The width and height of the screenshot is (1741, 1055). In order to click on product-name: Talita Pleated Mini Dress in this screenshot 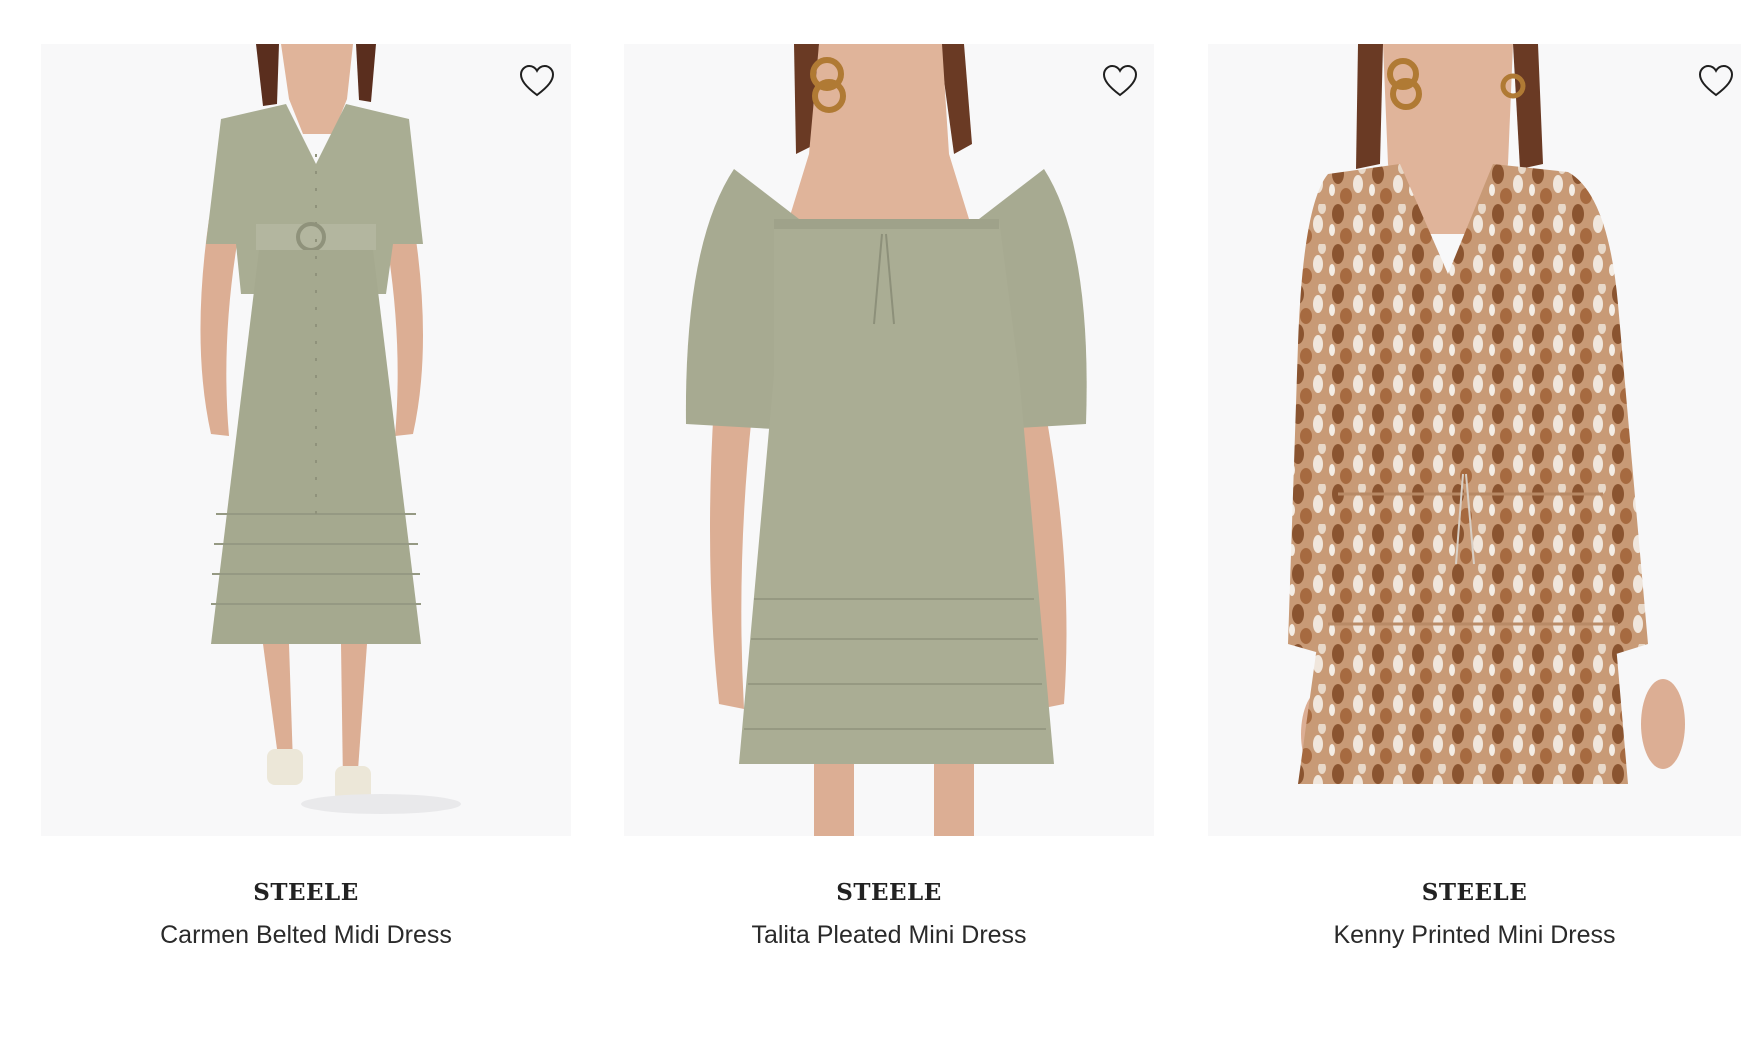, I will do `click(889, 935)`.